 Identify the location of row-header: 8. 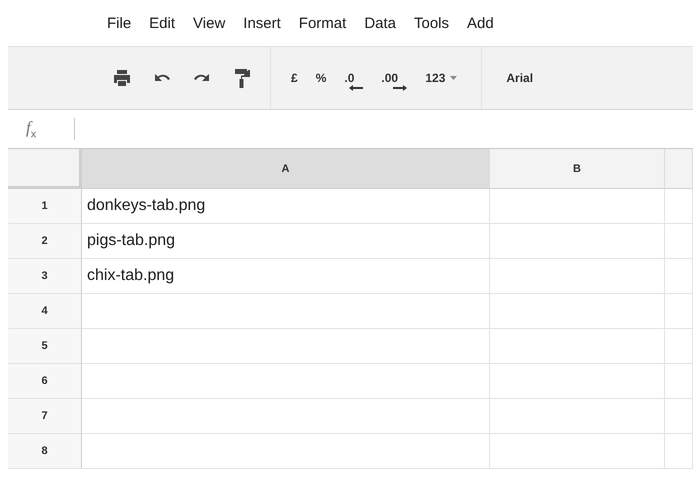
(45, 451).